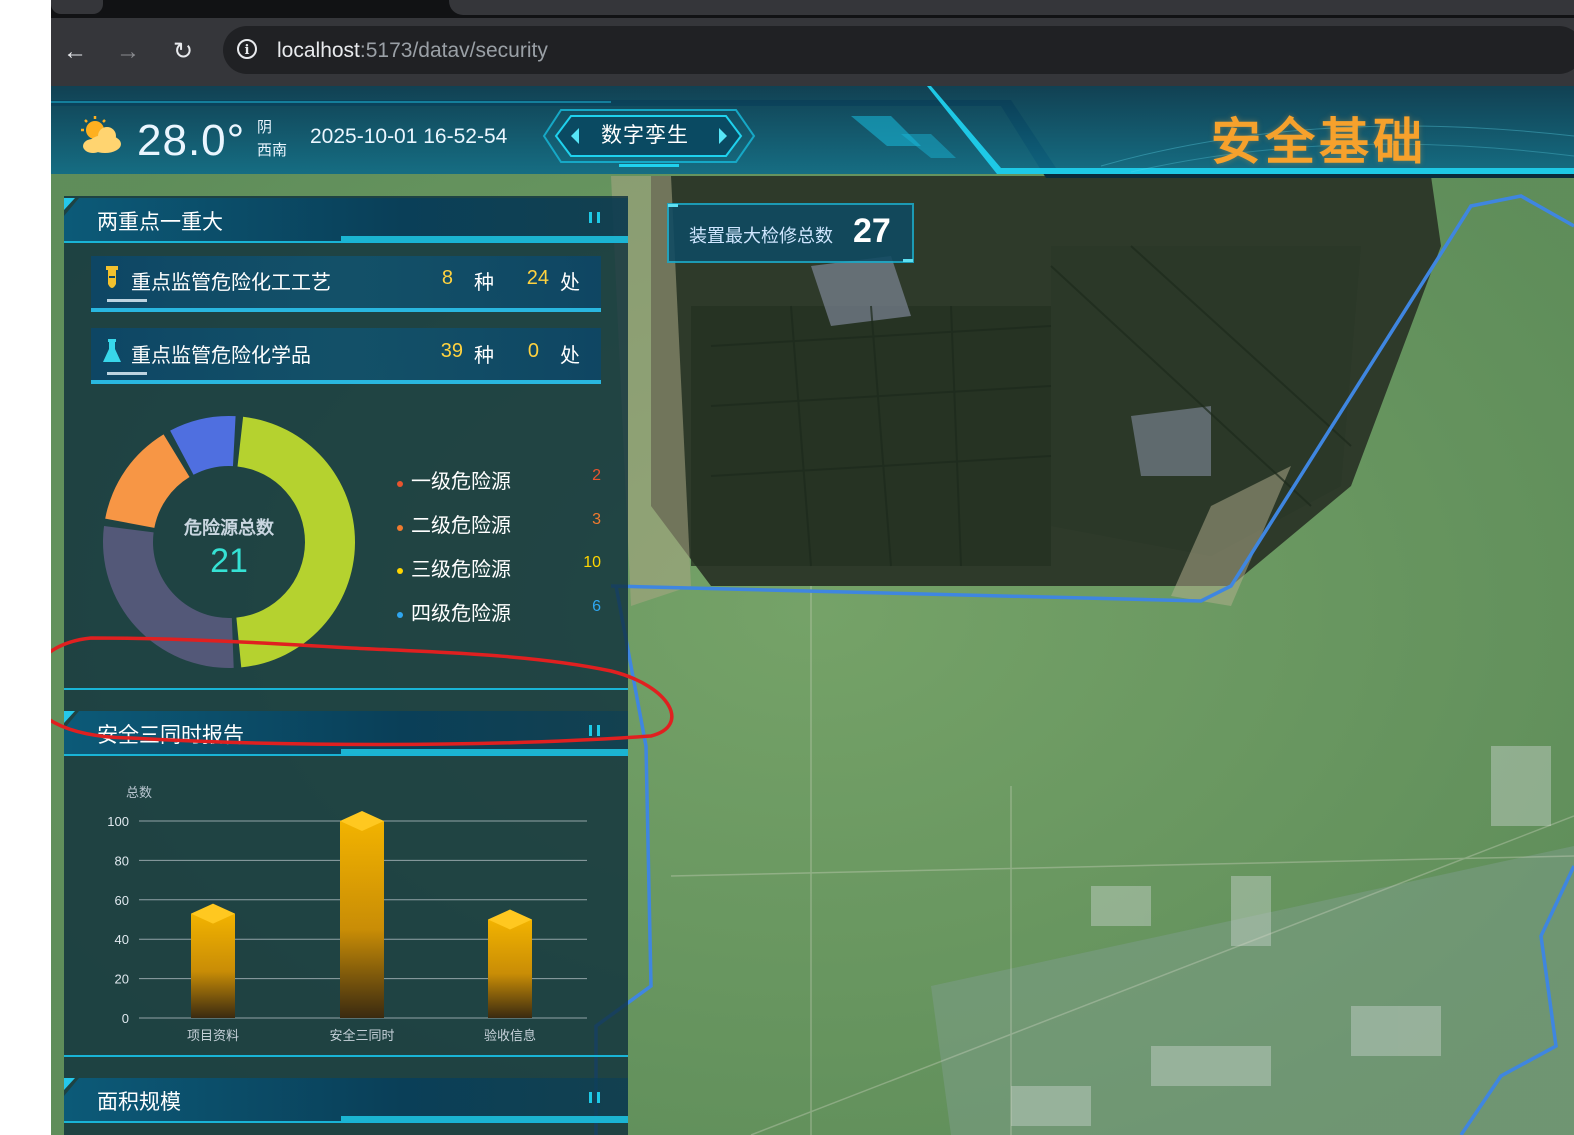  Describe the element at coordinates (451, 351) in the screenshot. I see `chemical-type-count: 39` at that location.